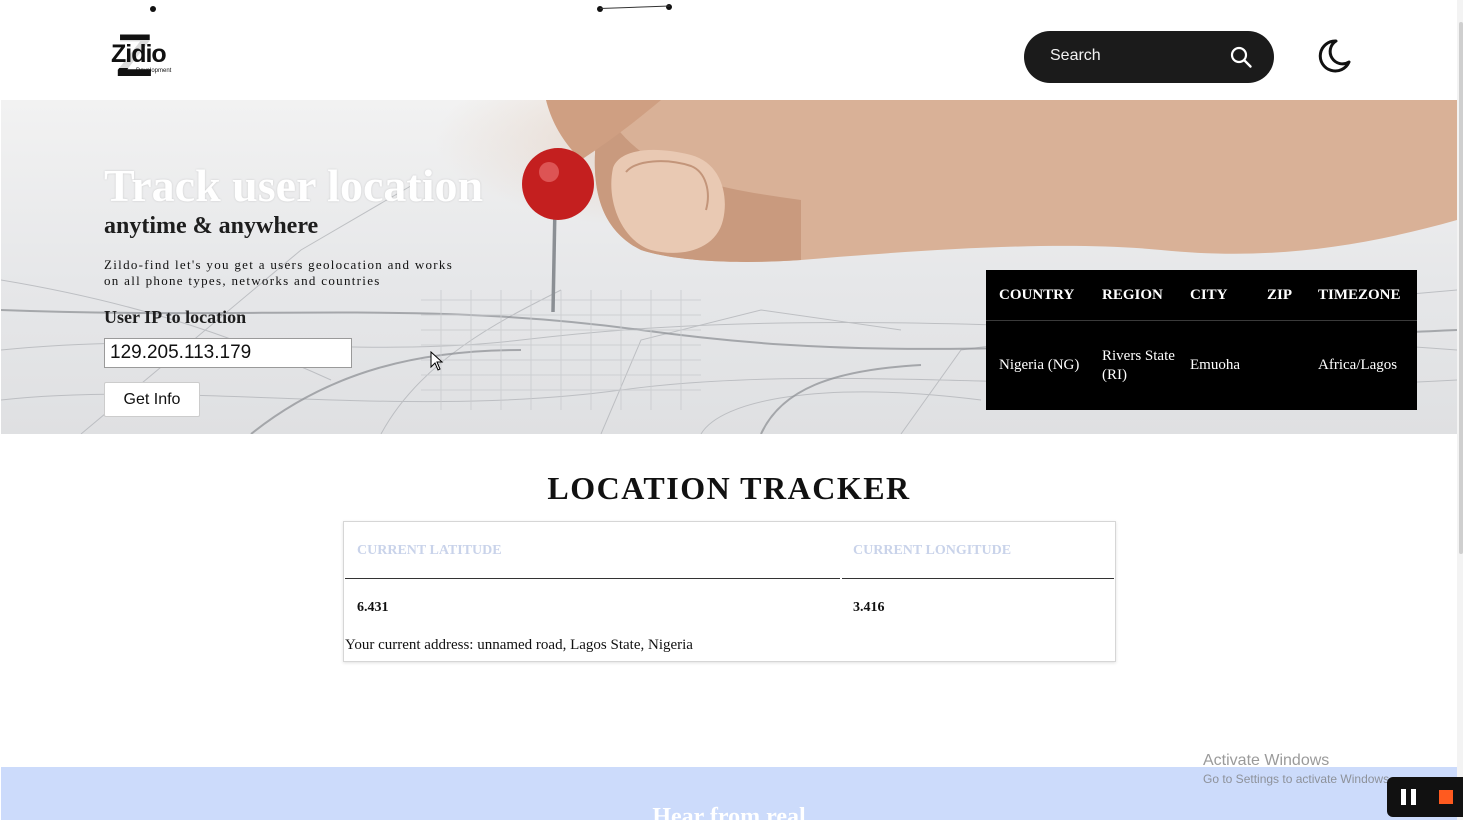 The width and height of the screenshot is (1463, 820). Describe the element at coordinates (1149, 57) in the screenshot. I see `search-bar: Search` at that location.